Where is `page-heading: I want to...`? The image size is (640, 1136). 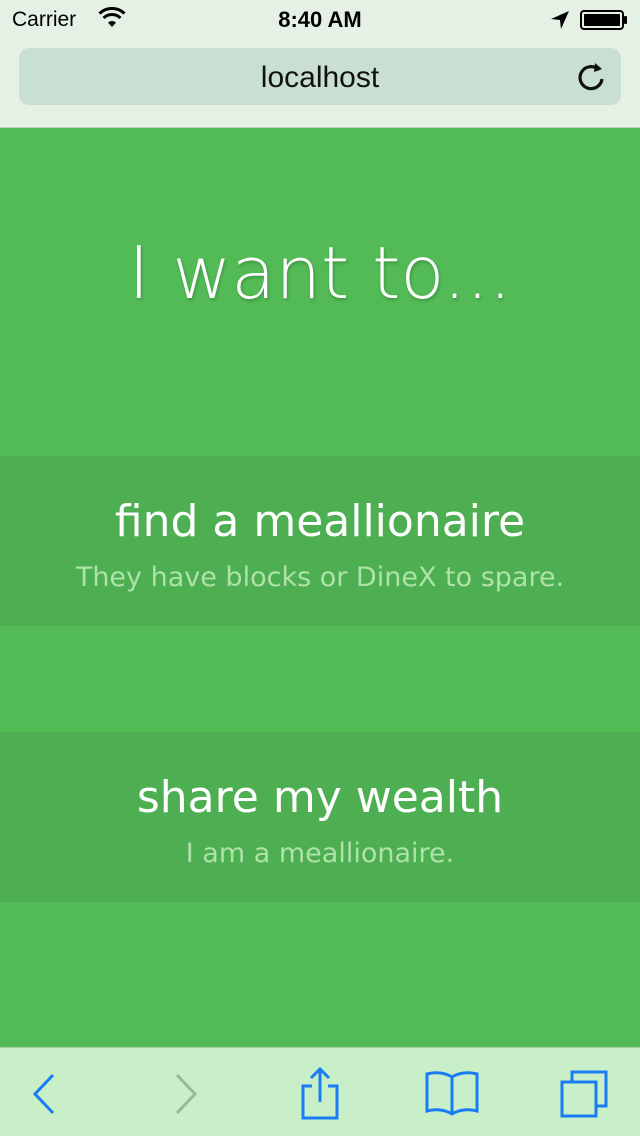 page-heading: I want to... is located at coordinates (320, 273).